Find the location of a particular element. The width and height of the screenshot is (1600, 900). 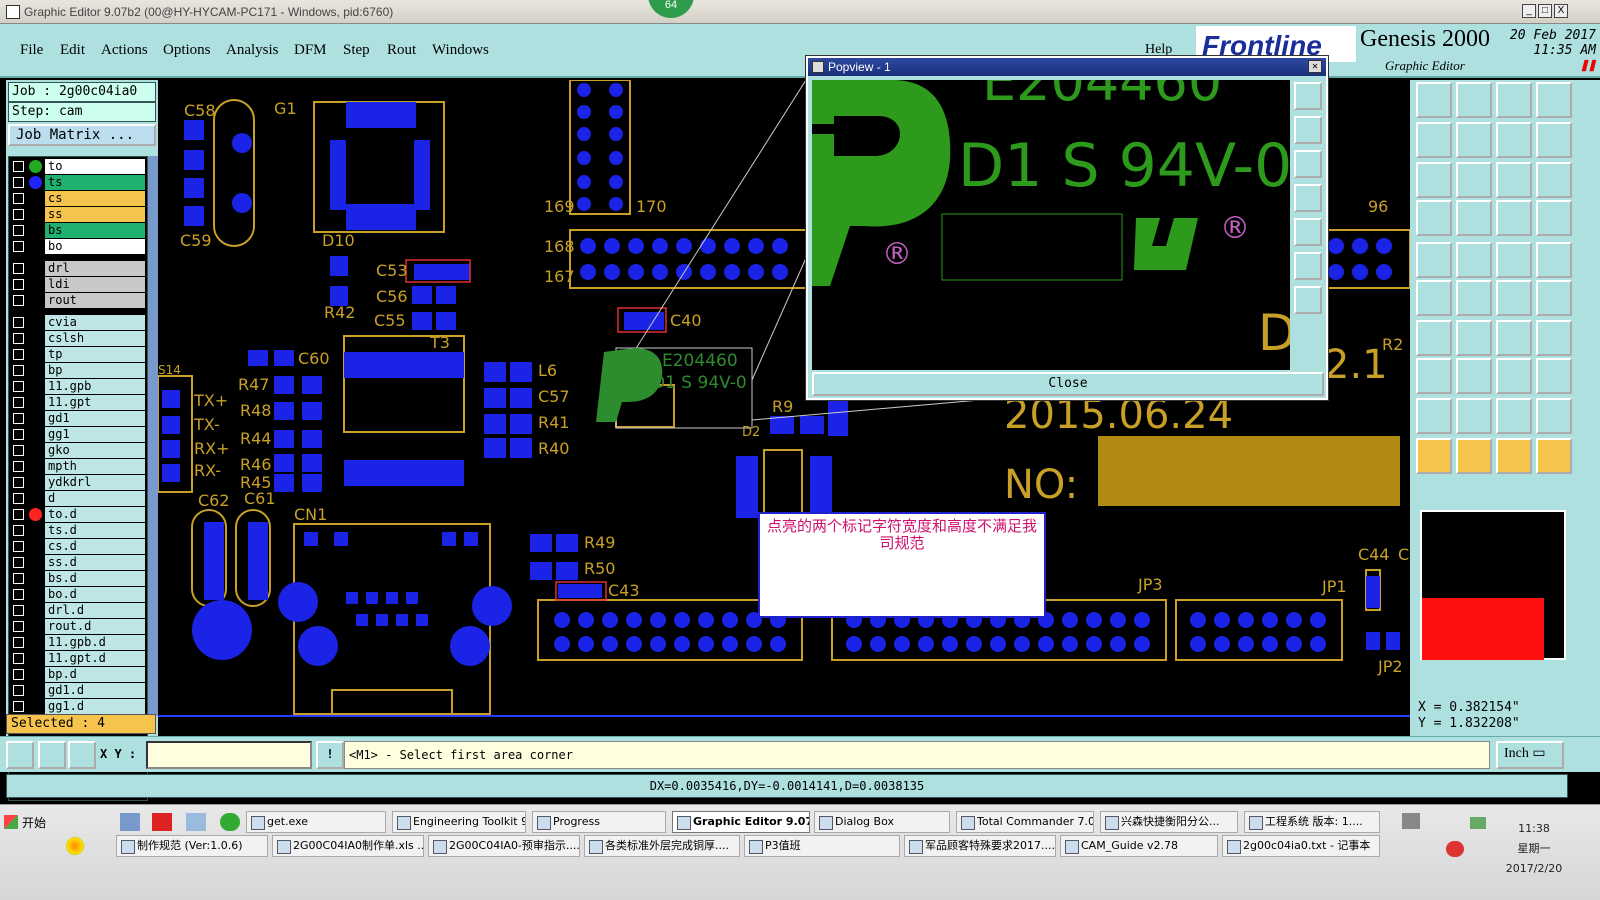

layer-row: ts is located at coordinates (78, 183).